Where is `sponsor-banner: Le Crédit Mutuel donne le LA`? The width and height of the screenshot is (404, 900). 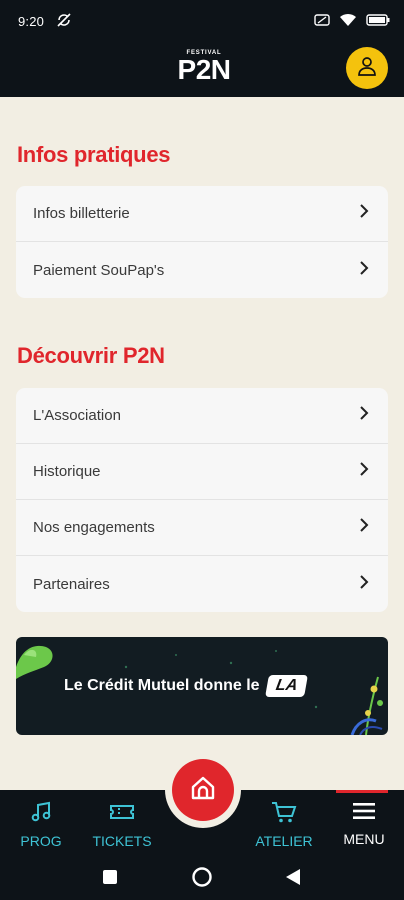
sponsor-banner: Le Crédit Mutuel donne le LA is located at coordinates (202, 686).